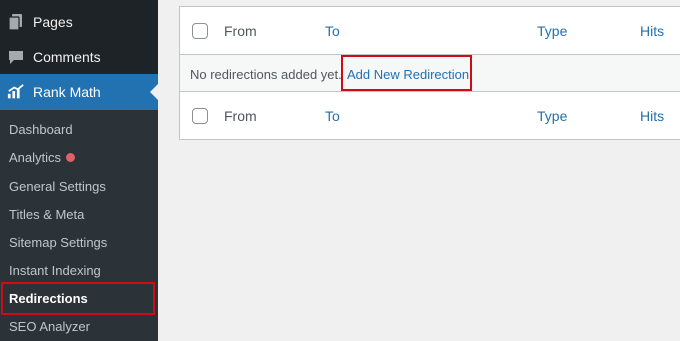 The height and width of the screenshot is (341, 680). Describe the element at coordinates (53, 22) in the screenshot. I see `menu-item-label: Pages` at that location.